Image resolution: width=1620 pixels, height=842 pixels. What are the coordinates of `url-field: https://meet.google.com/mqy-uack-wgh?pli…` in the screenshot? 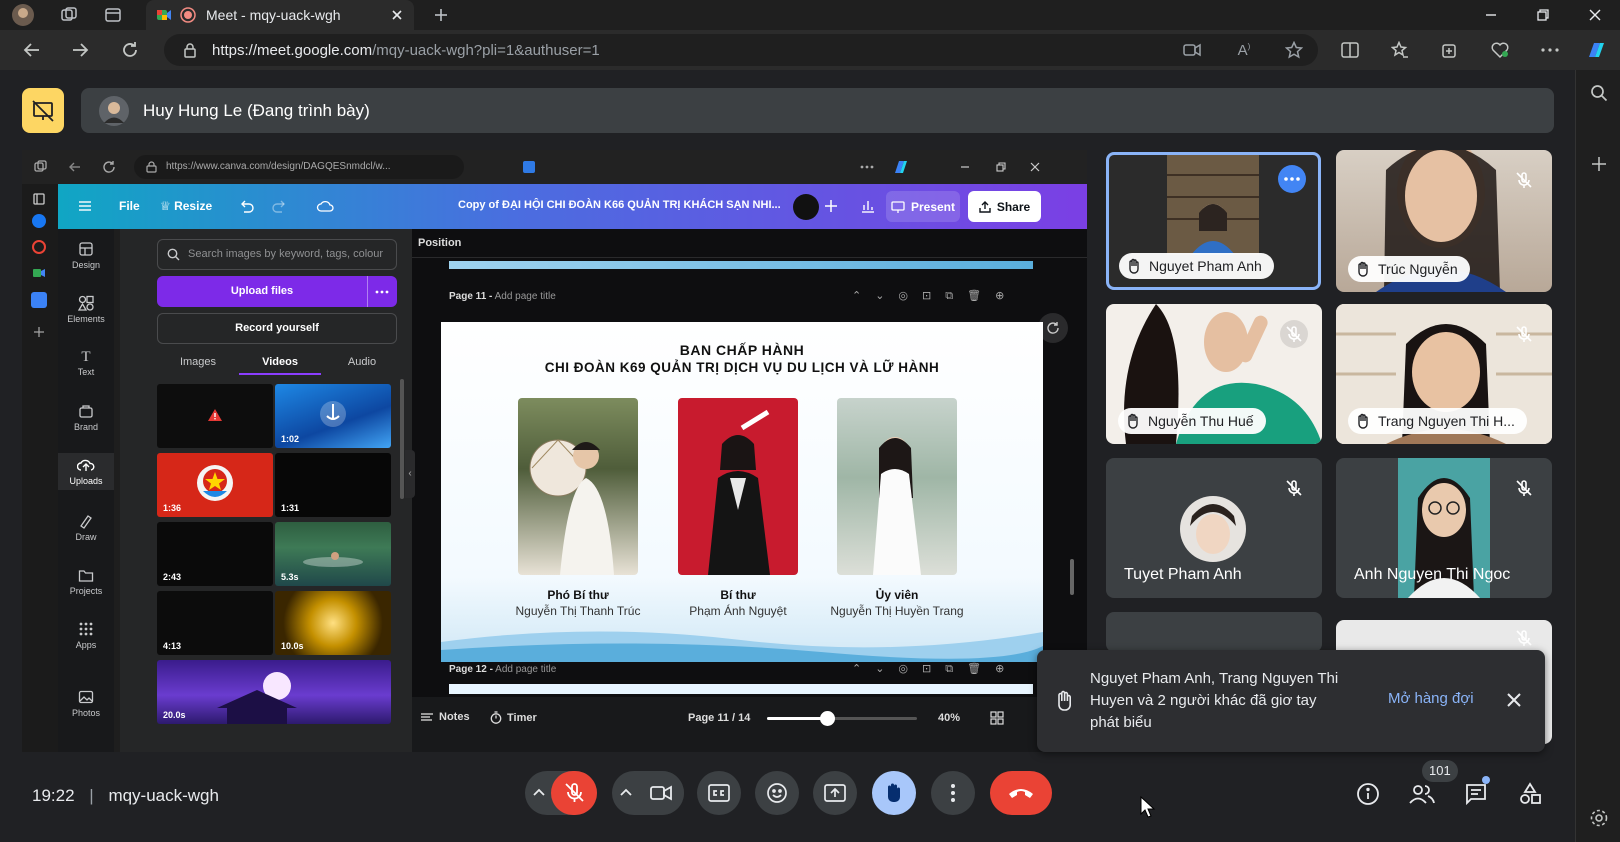 It's located at (741, 50).